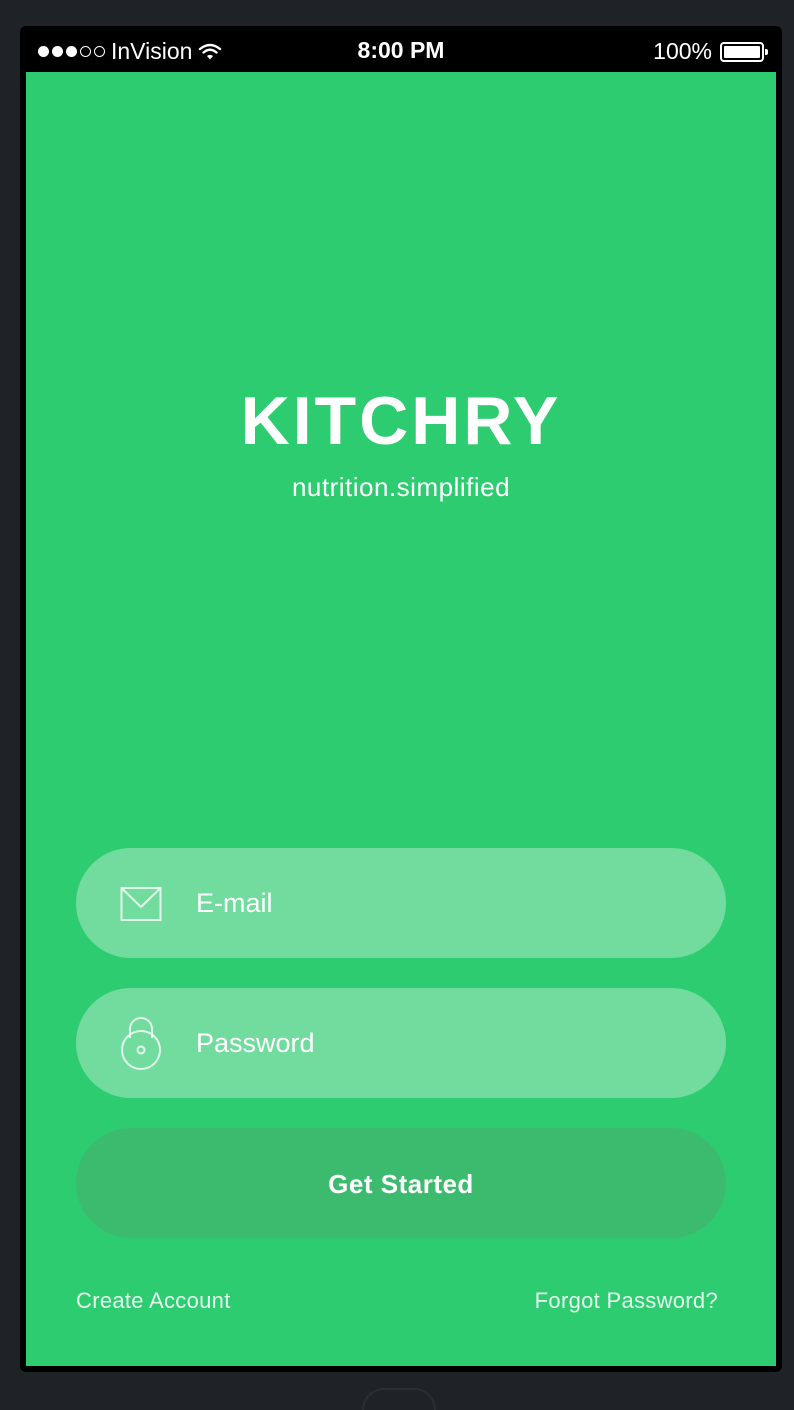  I want to click on envelope-icon, so click(141, 904).